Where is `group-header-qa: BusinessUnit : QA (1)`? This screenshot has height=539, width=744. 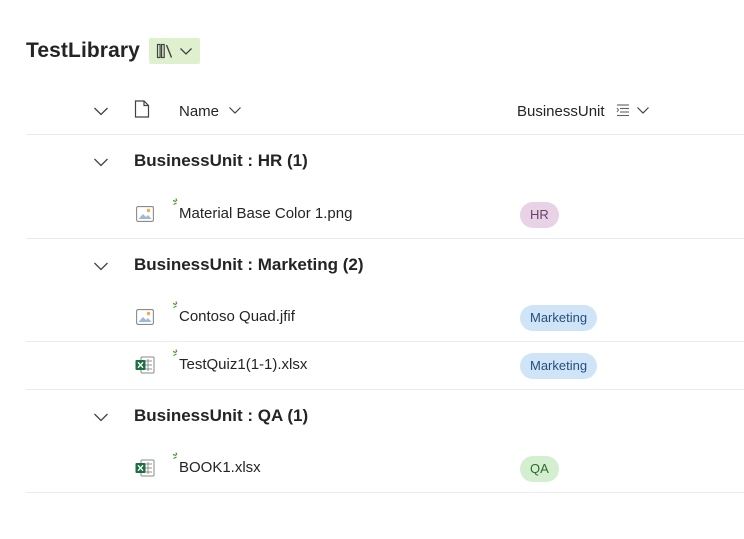 group-header-qa: BusinessUnit : QA (1) is located at coordinates (385, 417).